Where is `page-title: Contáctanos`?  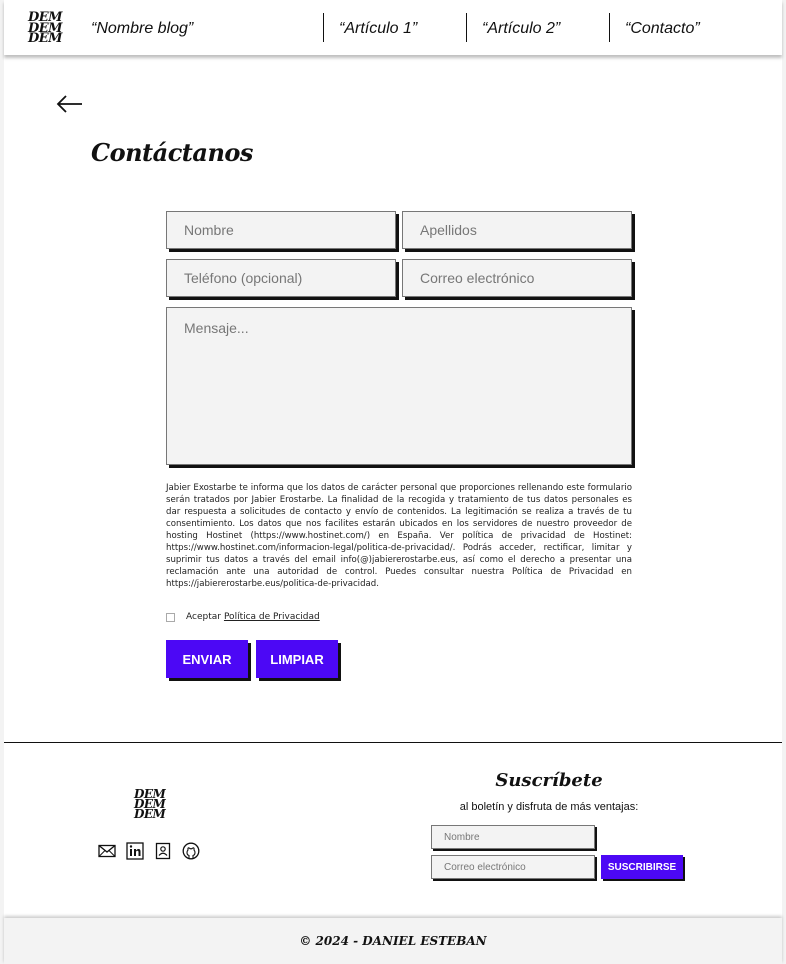
page-title: Contáctanos is located at coordinates (172, 152).